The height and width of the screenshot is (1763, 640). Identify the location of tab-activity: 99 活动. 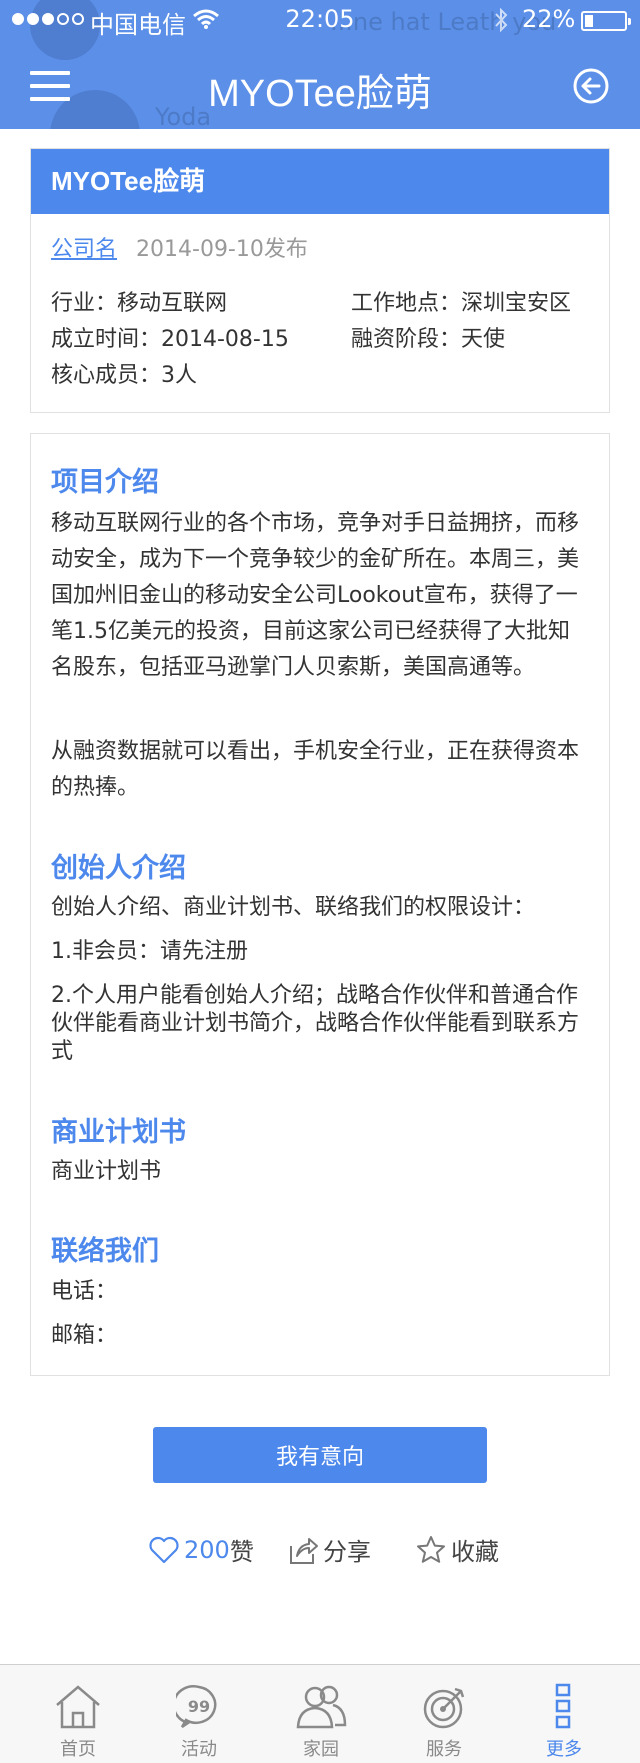
(199, 1714).